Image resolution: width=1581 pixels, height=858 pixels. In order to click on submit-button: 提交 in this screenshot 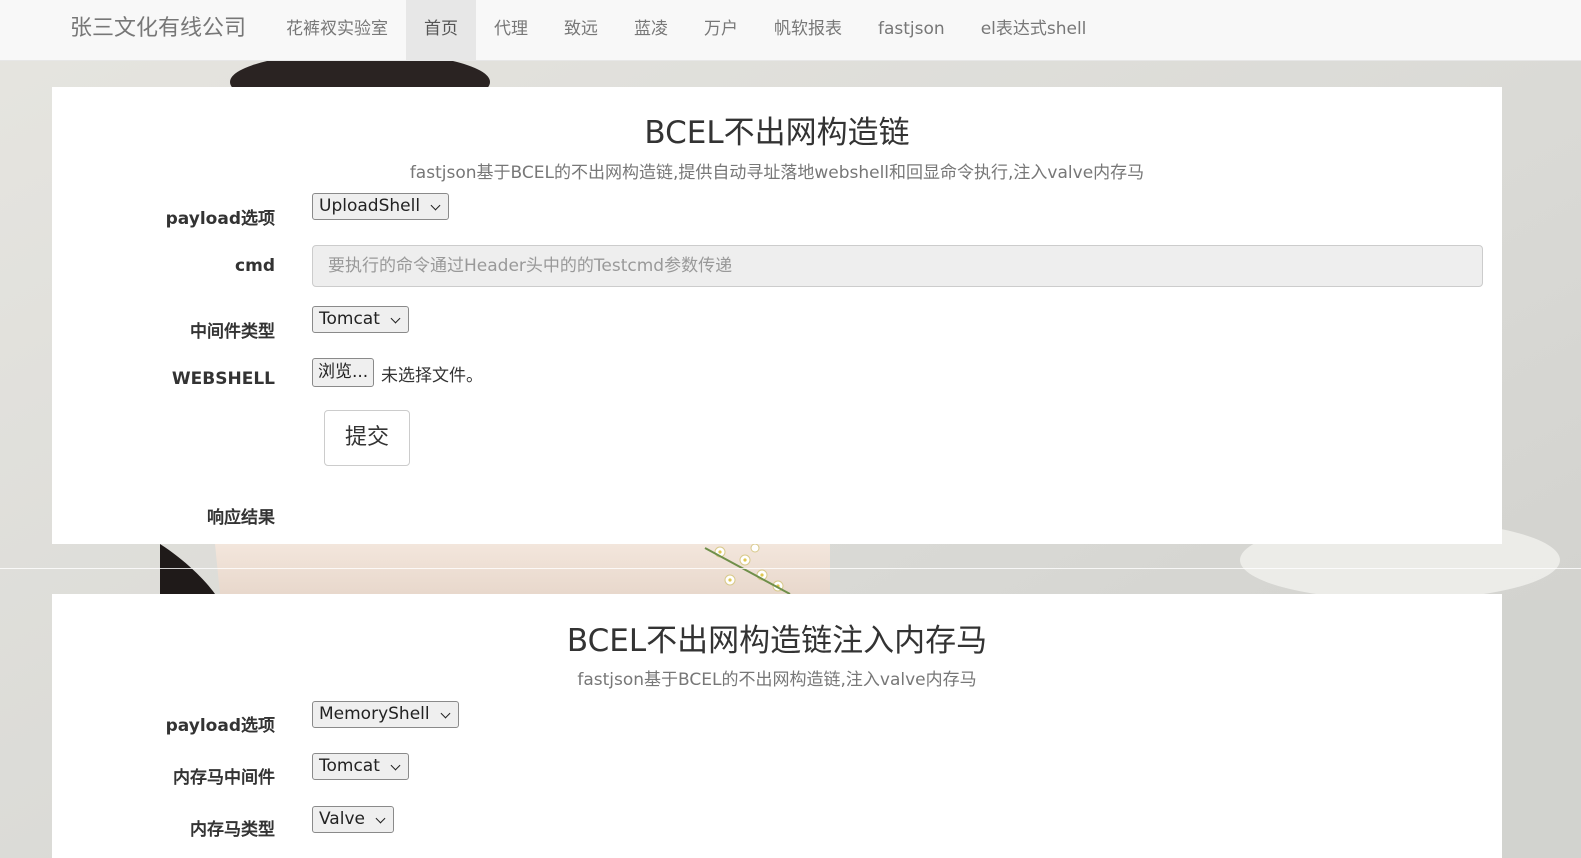, I will do `click(367, 438)`.